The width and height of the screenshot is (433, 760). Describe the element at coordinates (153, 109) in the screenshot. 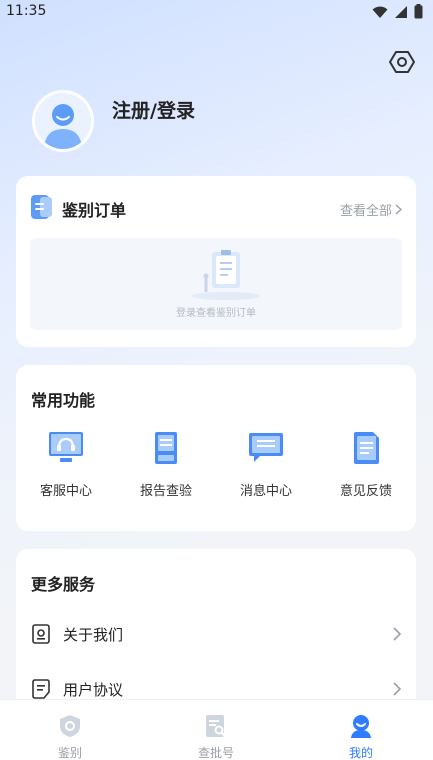

I see `login-register-link: 注册/登录` at that location.